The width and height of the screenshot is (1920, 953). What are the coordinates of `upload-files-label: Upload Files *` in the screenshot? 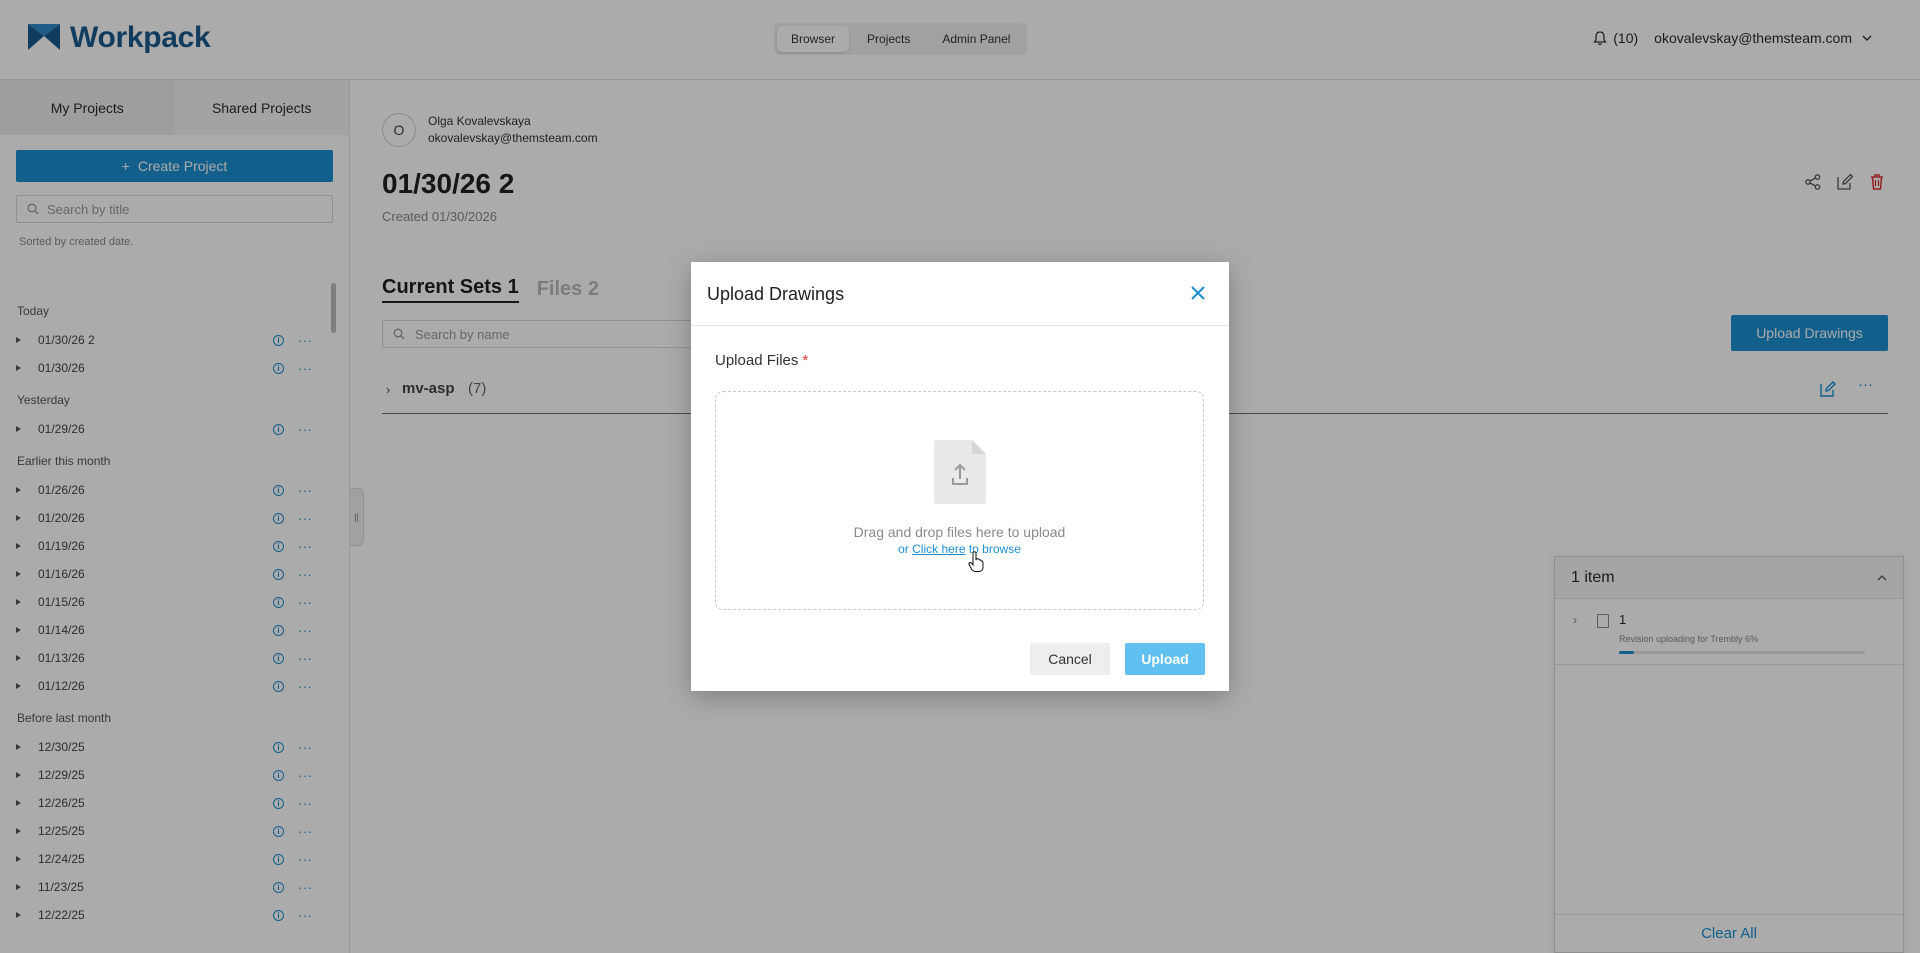 It's located at (761, 360).